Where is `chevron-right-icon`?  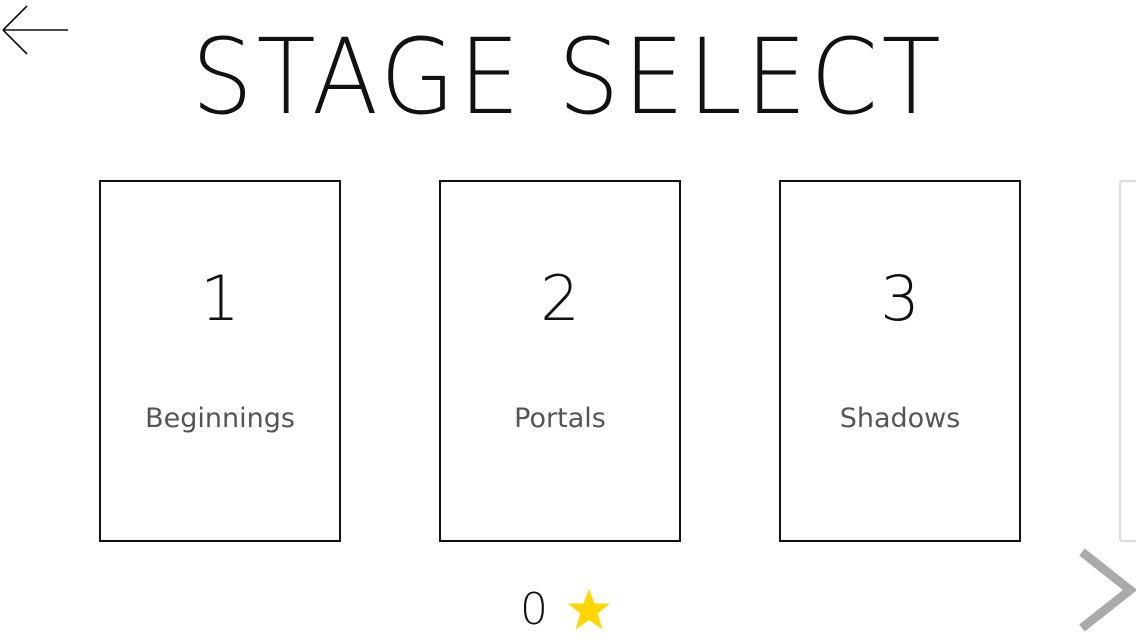 chevron-right-icon is located at coordinates (1107, 590).